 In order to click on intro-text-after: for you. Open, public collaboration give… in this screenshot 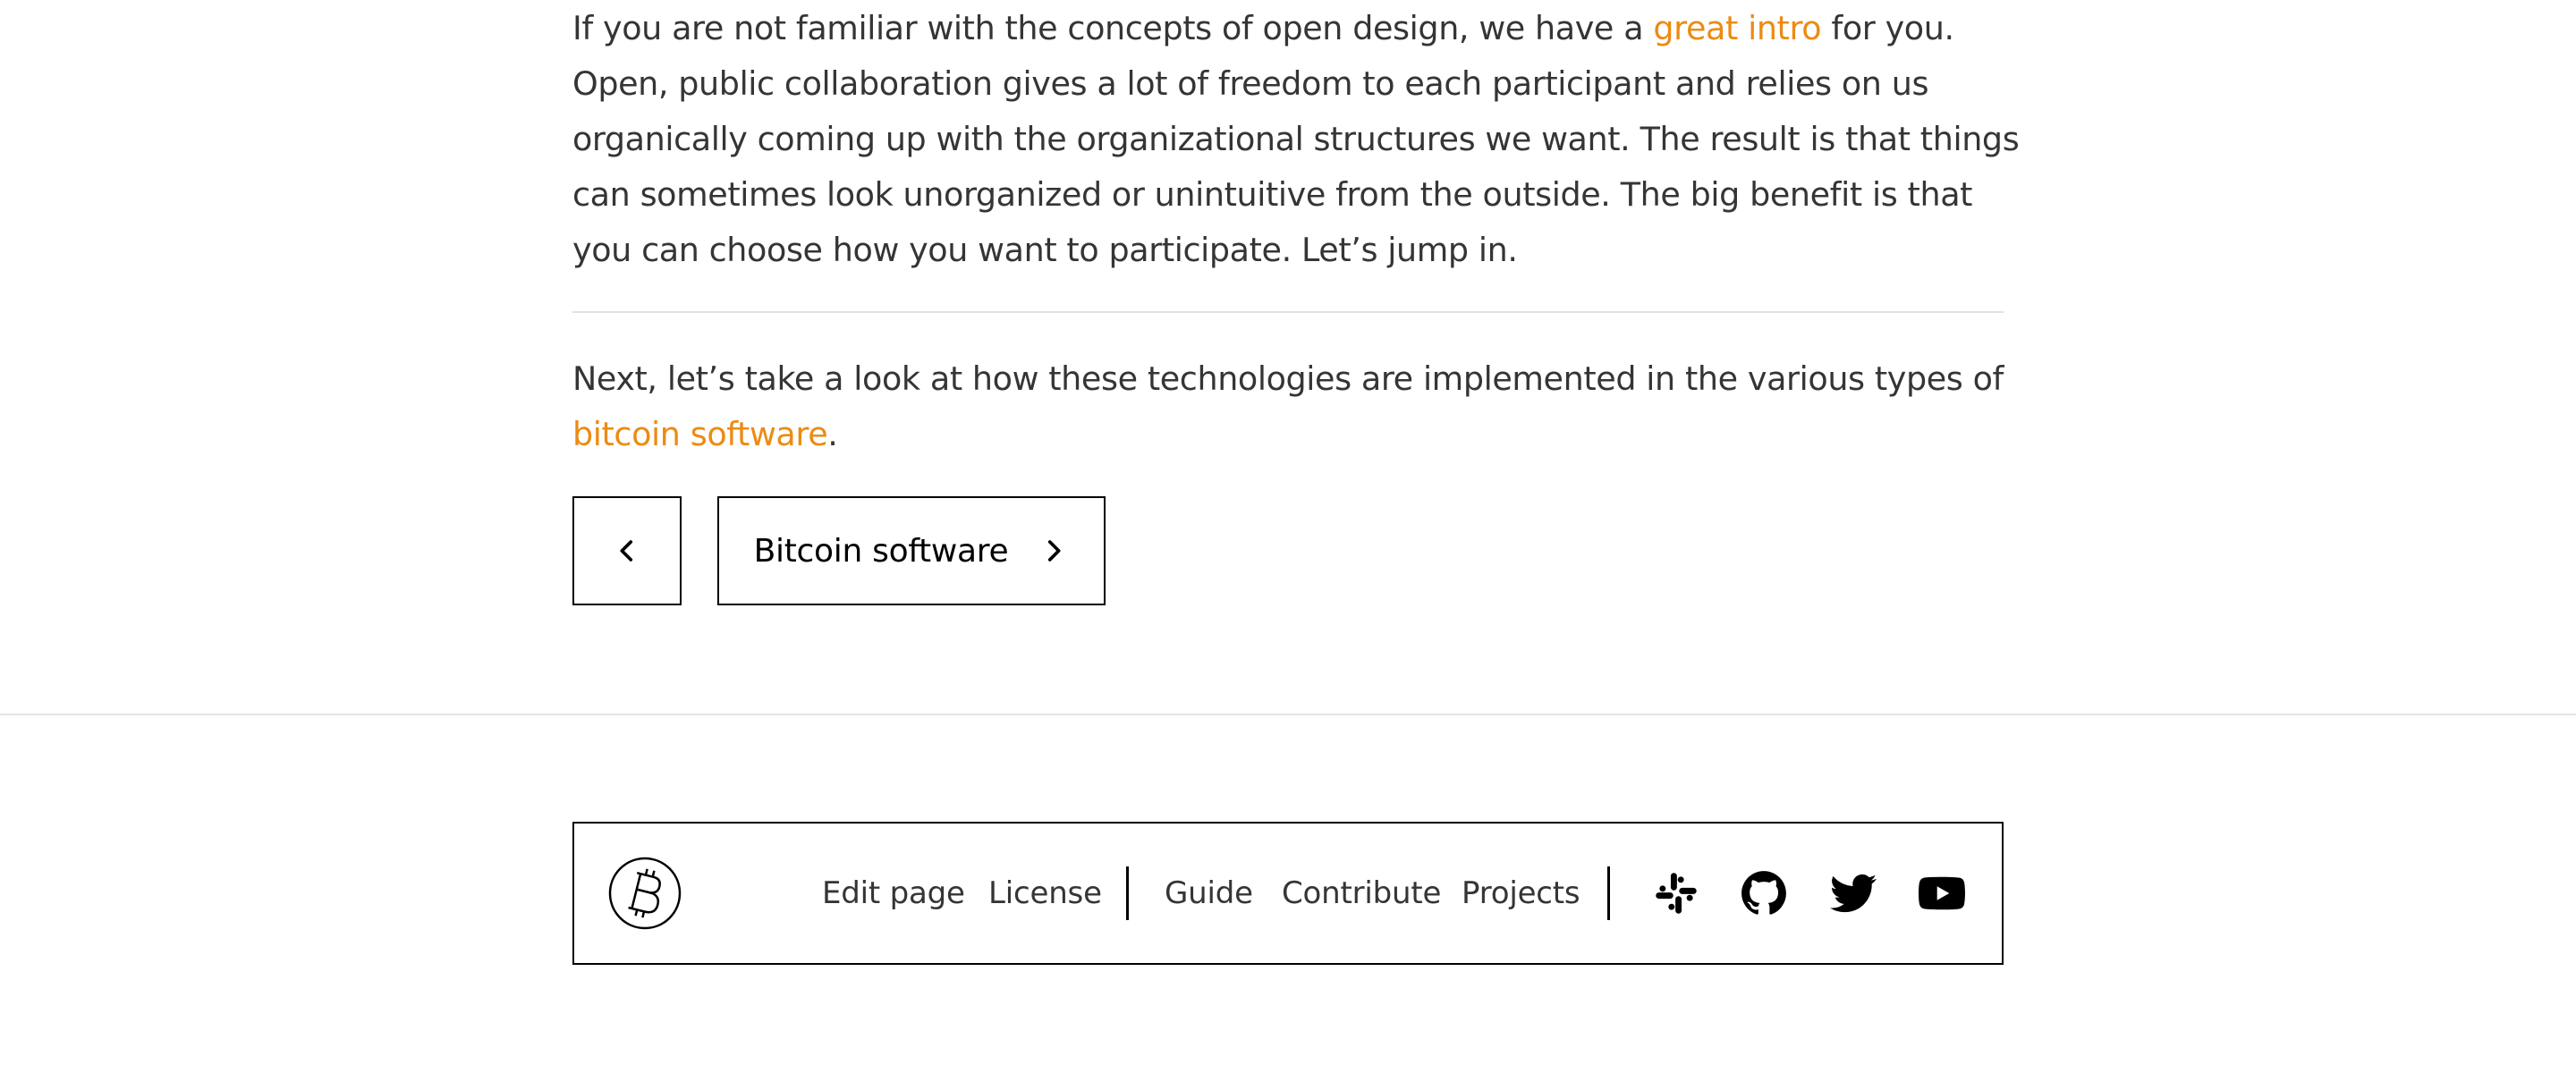, I will do `click(1296, 139)`.